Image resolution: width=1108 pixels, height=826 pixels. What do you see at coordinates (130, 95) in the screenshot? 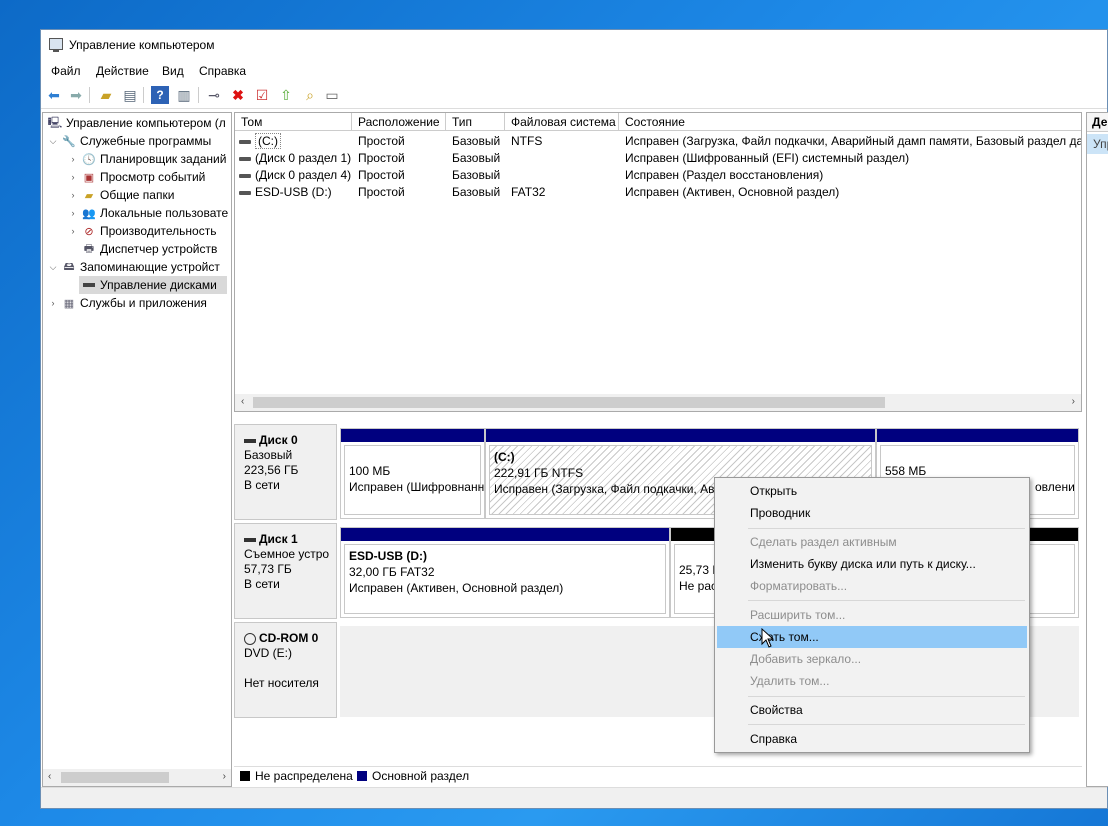
I see `show-tree-icon: ▤` at bounding box center [130, 95].